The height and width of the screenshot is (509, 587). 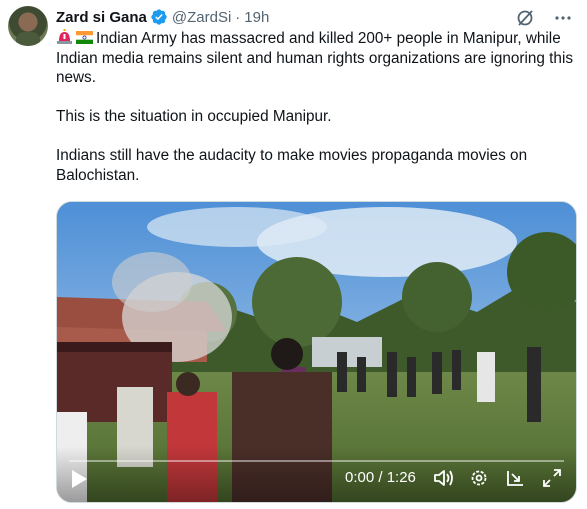 What do you see at coordinates (444, 478) in the screenshot?
I see `volume-icon` at bounding box center [444, 478].